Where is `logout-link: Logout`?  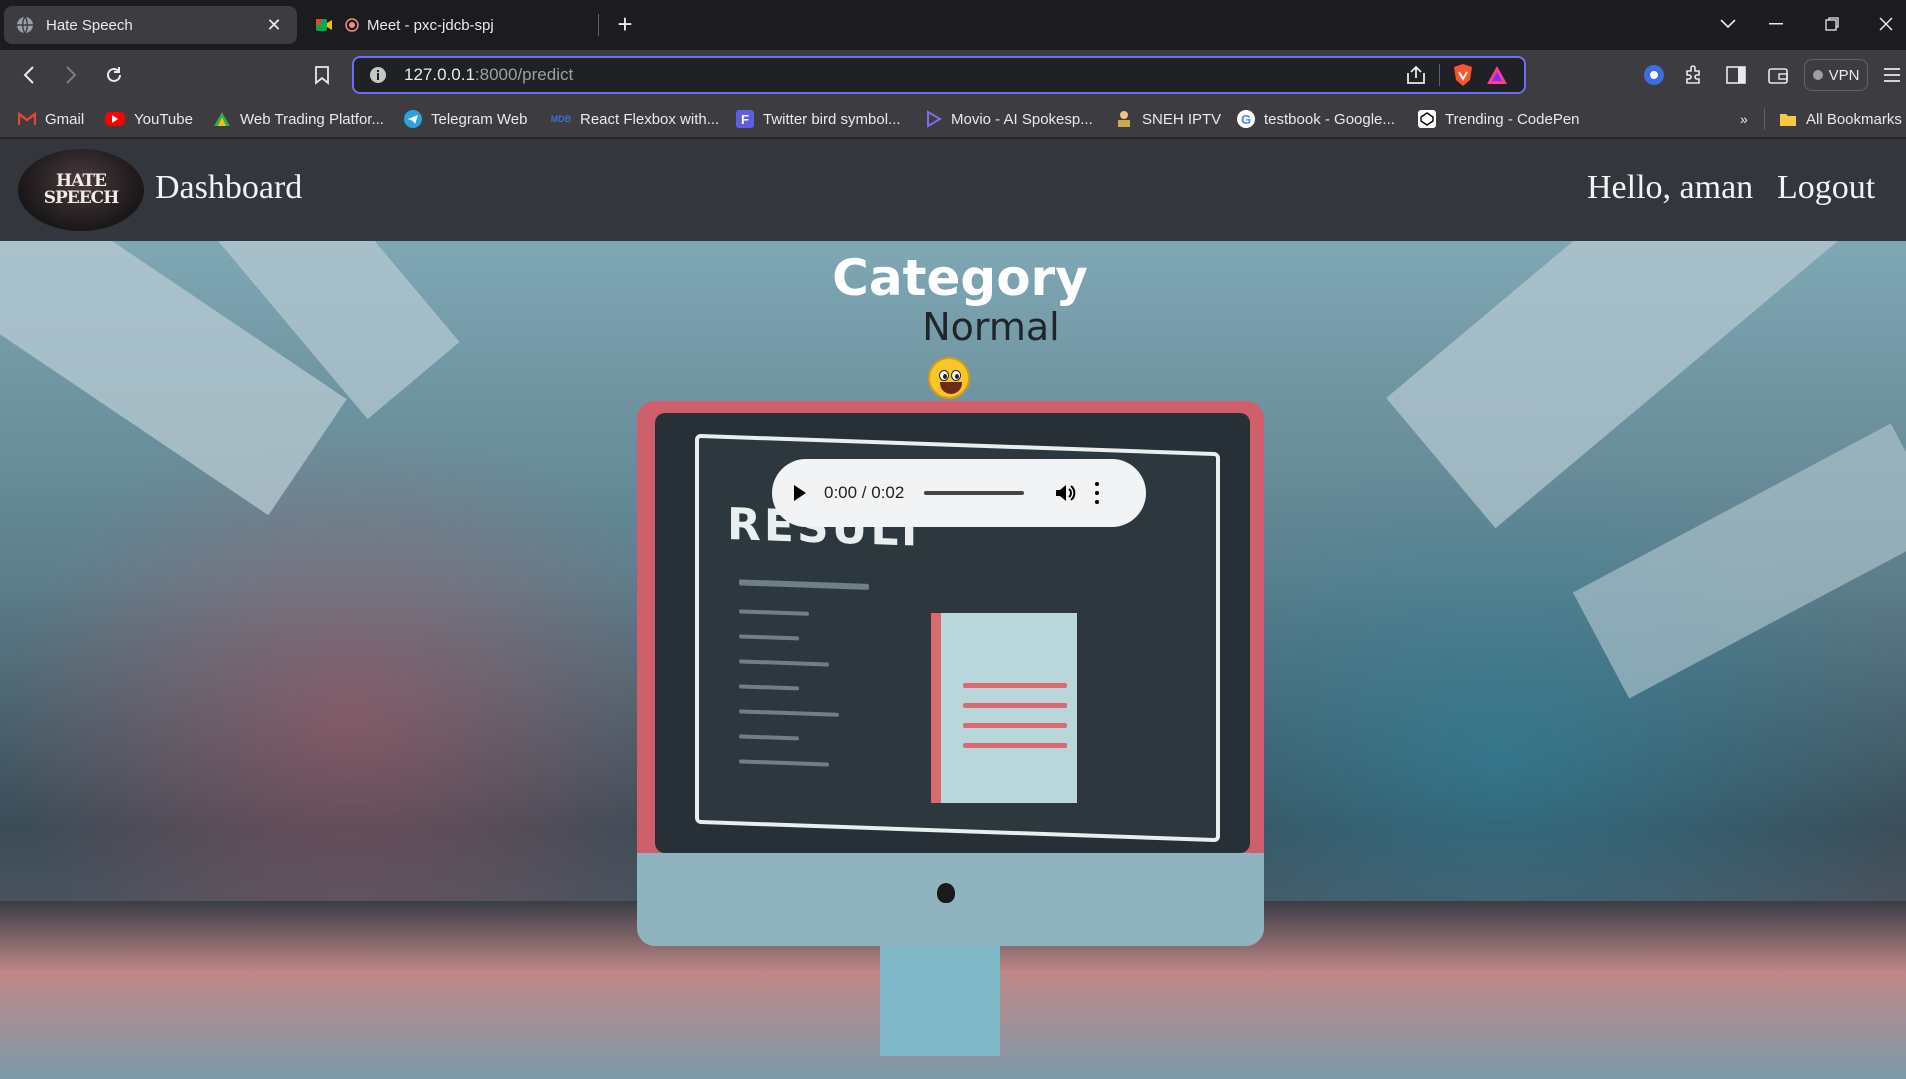
logout-link: Logout is located at coordinates (1826, 188).